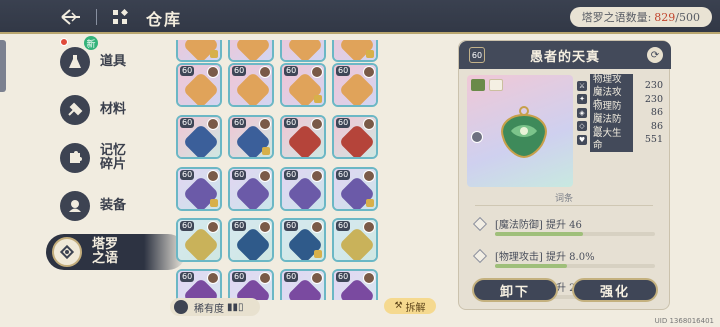 The image size is (720, 327). I want to click on sidebar-item-label: 道具, so click(113, 61).